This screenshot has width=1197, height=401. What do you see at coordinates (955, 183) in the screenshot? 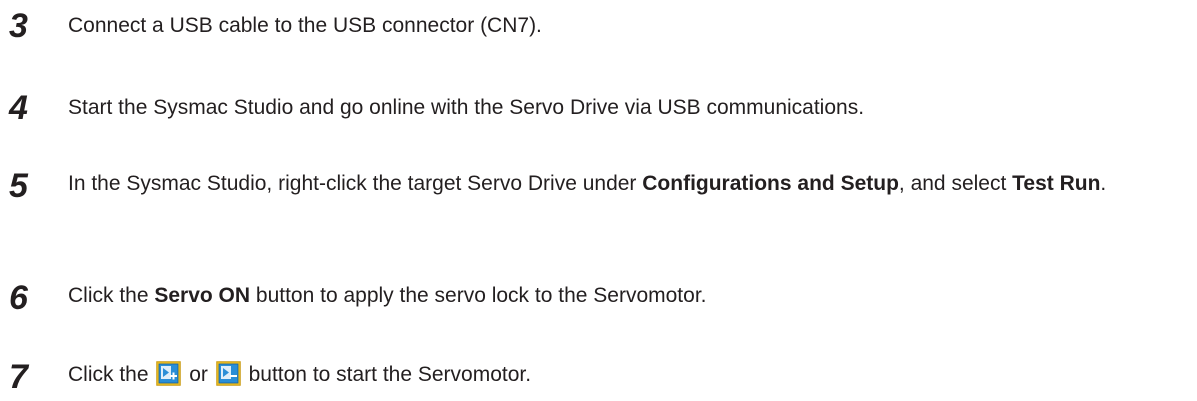
I see `step-text-part: , and select` at bounding box center [955, 183].